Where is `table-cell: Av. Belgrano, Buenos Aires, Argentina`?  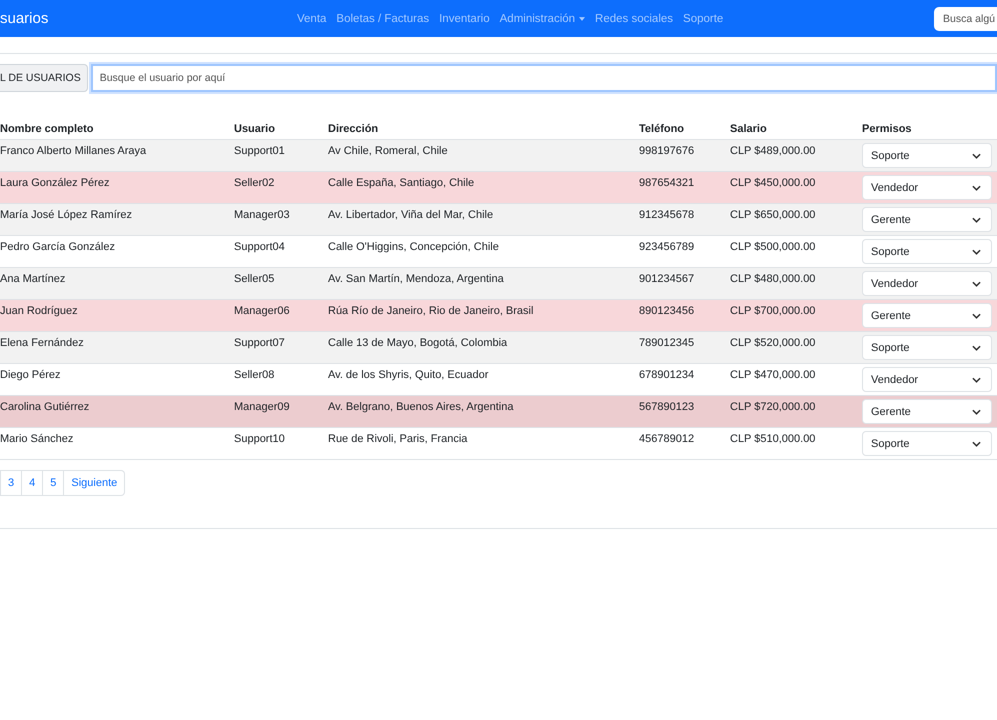 table-cell: Av. Belgrano, Buenos Aires, Argentina is located at coordinates (421, 407).